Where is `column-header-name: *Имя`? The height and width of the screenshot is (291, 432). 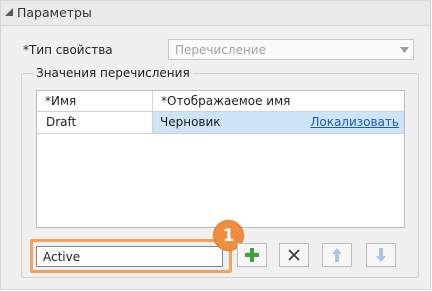 column-header-name: *Имя is located at coordinates (95, 101).